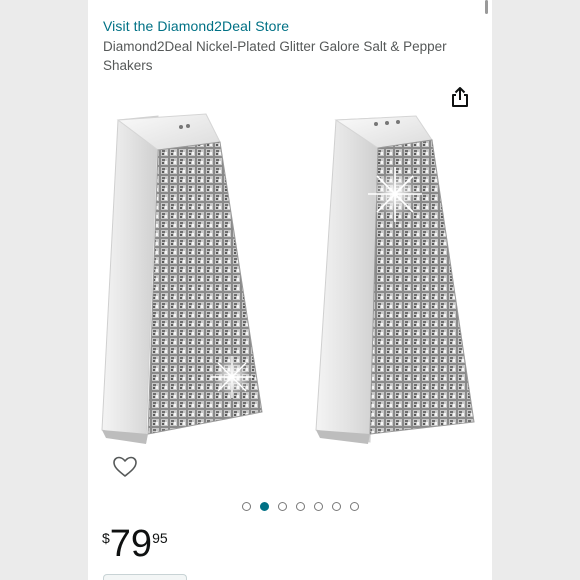 This screenshot has height=580, width=580. I want to click on share-button, so click(460, 97).